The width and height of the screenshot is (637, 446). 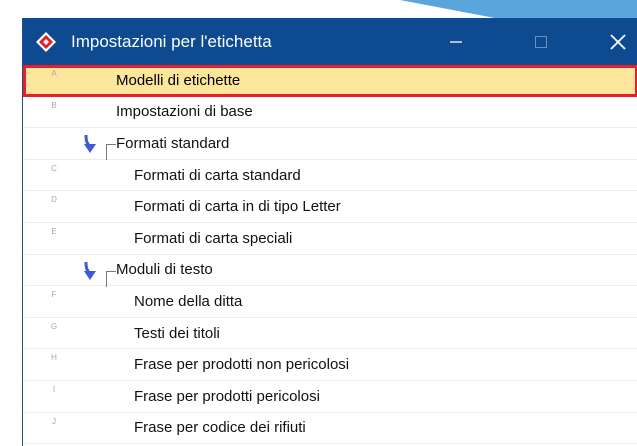 I want to click on close-button, so click(x=616, y=41).